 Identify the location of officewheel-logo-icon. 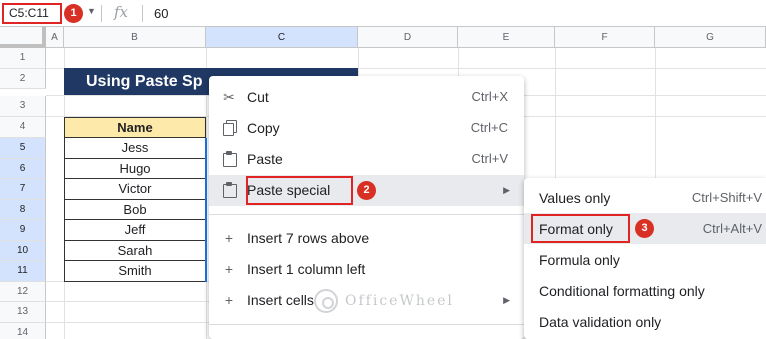
(326, 301).